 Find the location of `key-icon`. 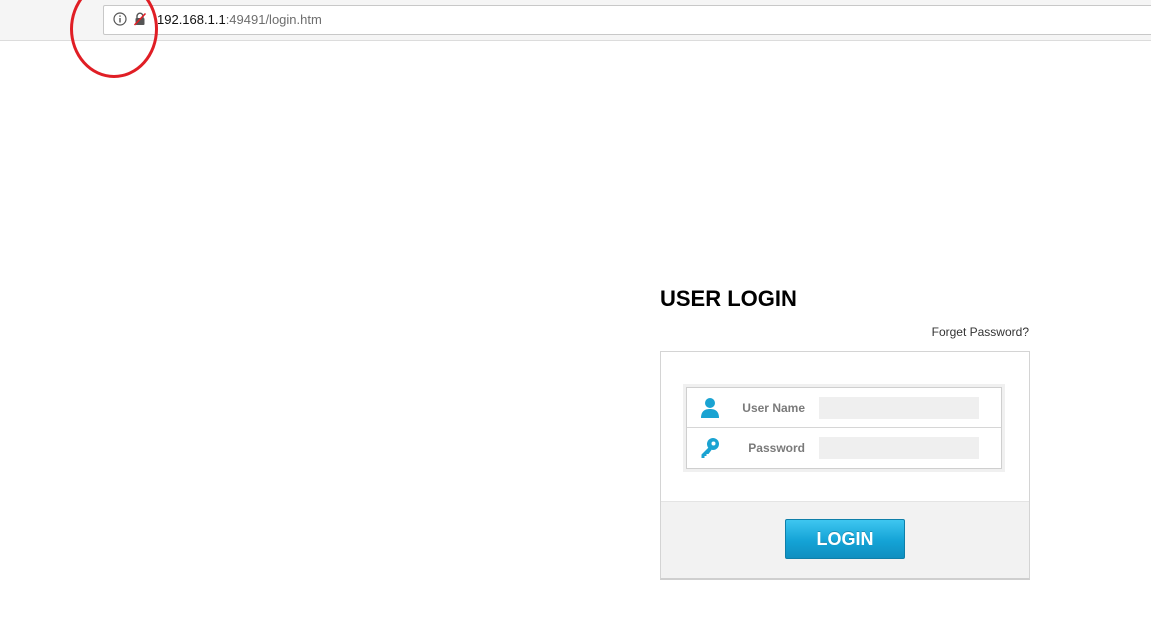

key-icon is located at coordinates (710, 448).